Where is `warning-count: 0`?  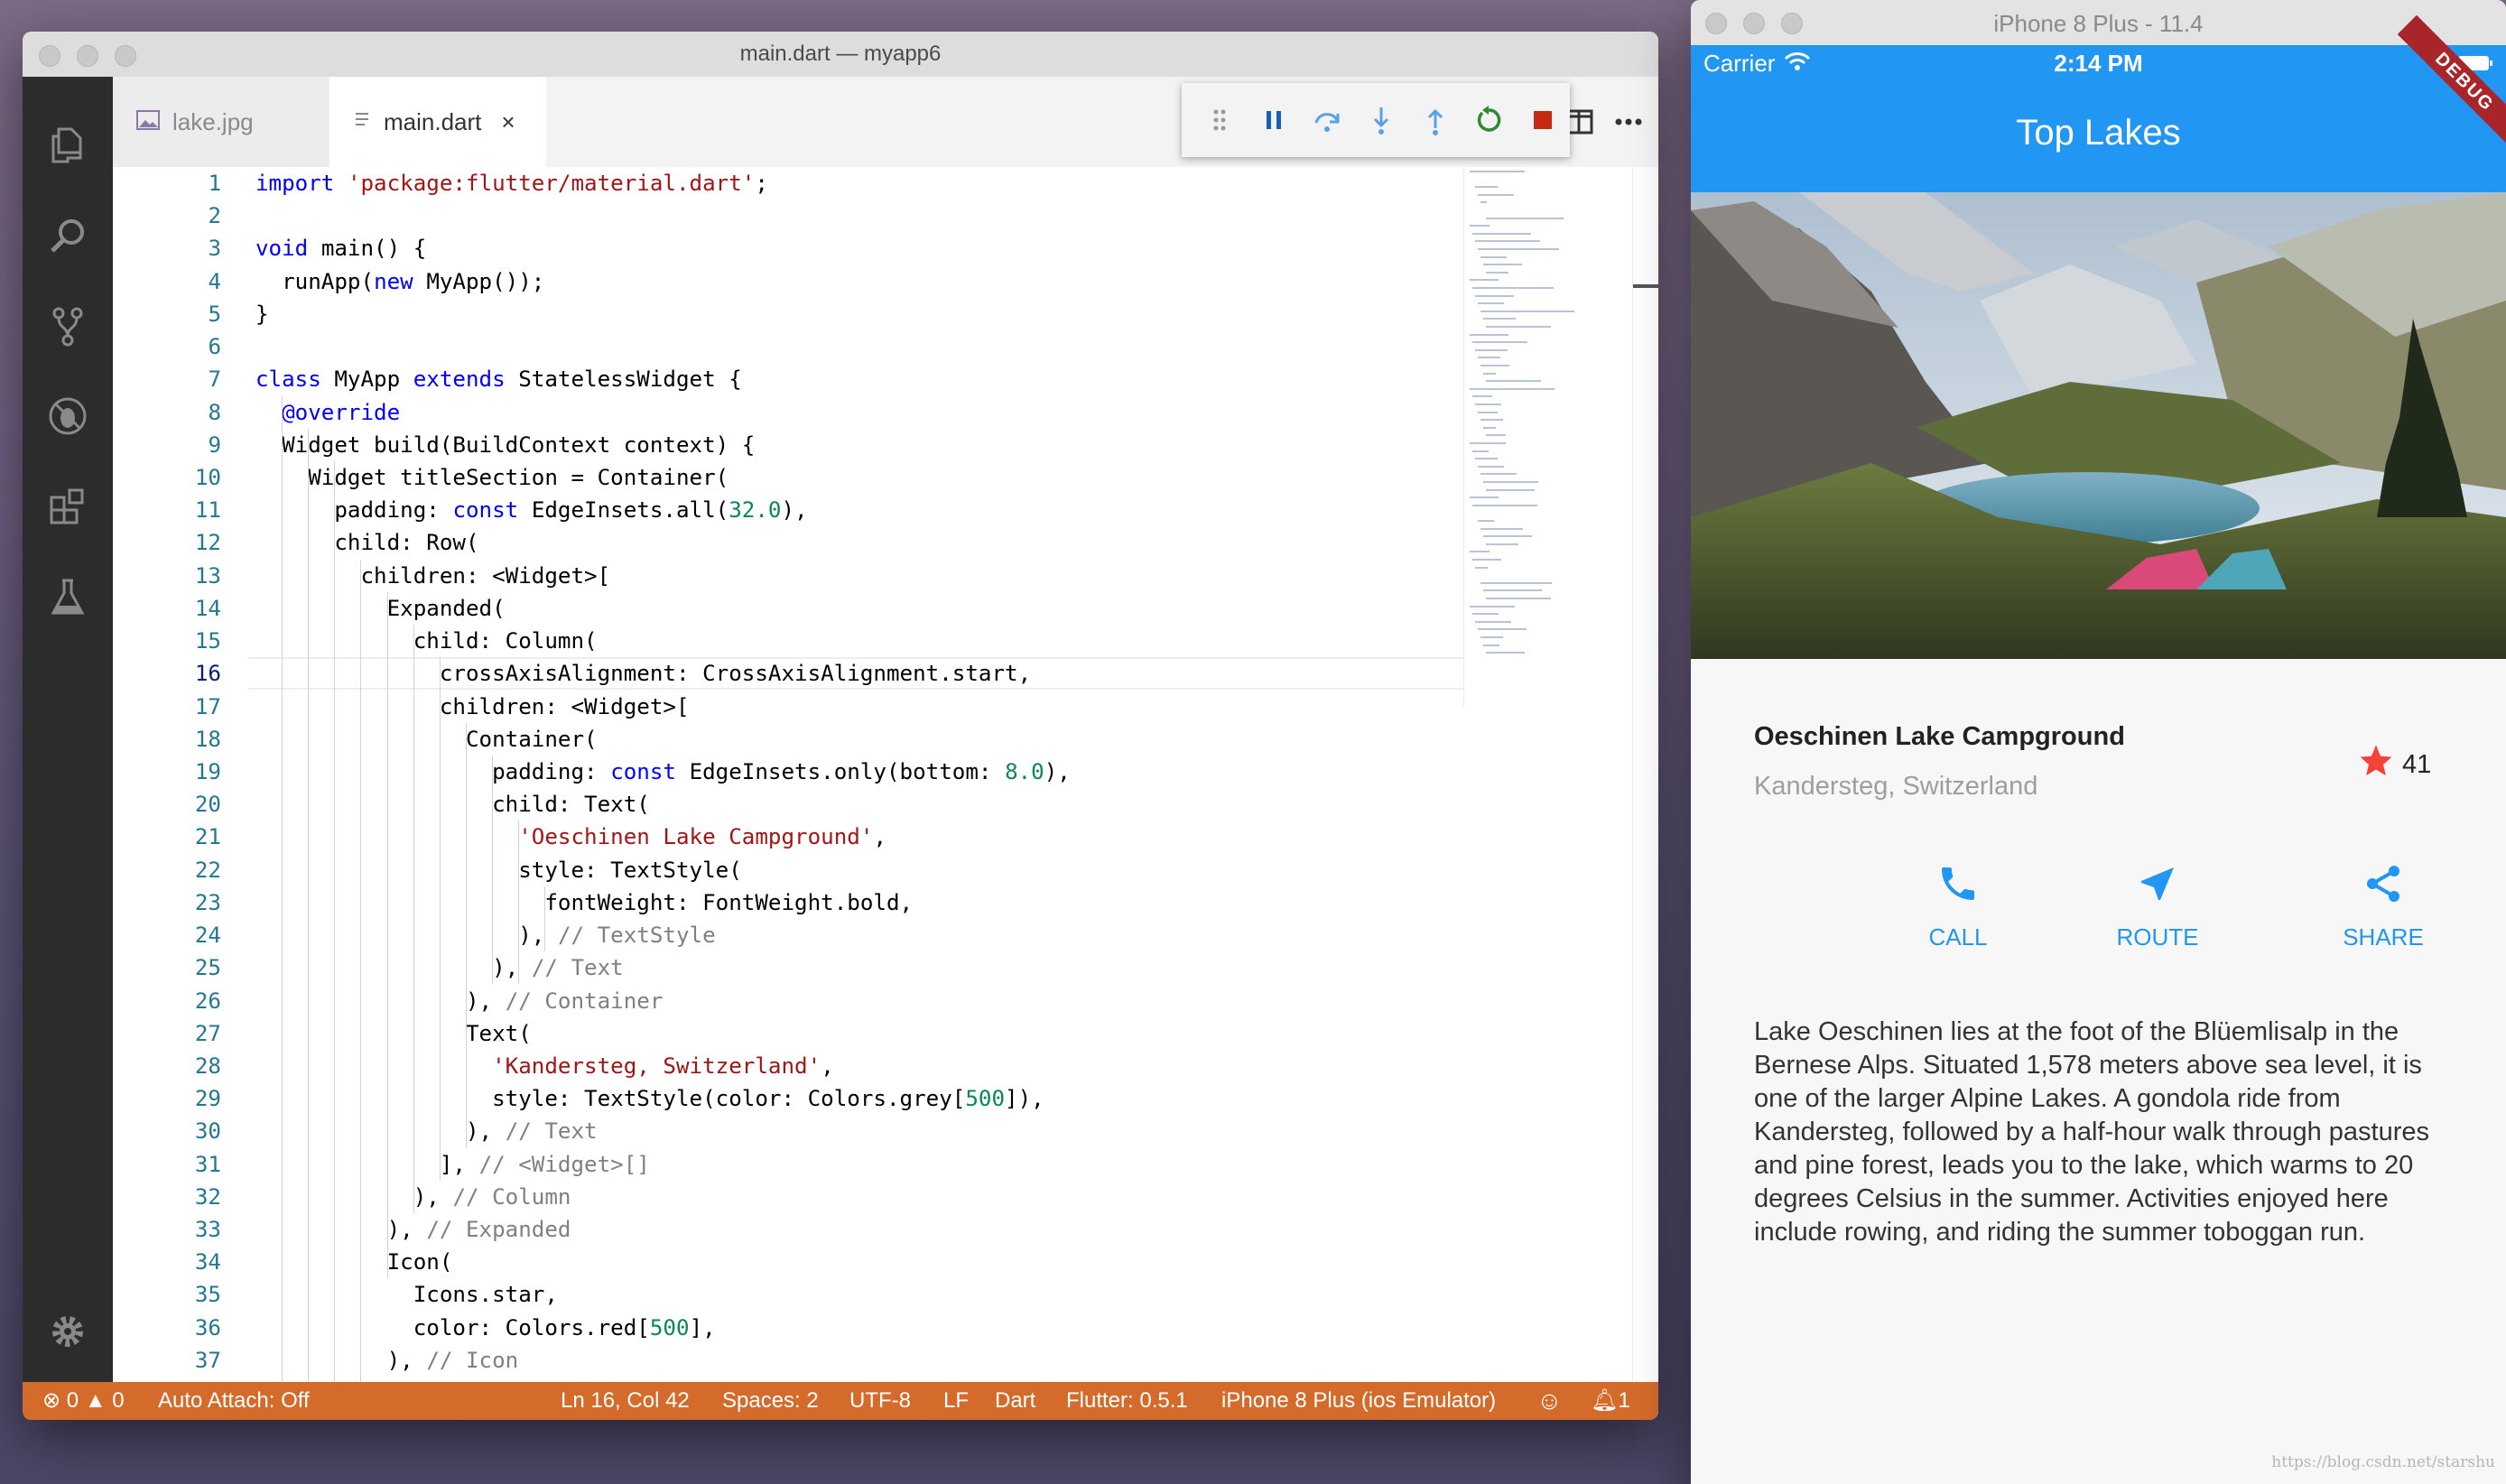
warning-count: 0 is located at coordinates (118, 1400).